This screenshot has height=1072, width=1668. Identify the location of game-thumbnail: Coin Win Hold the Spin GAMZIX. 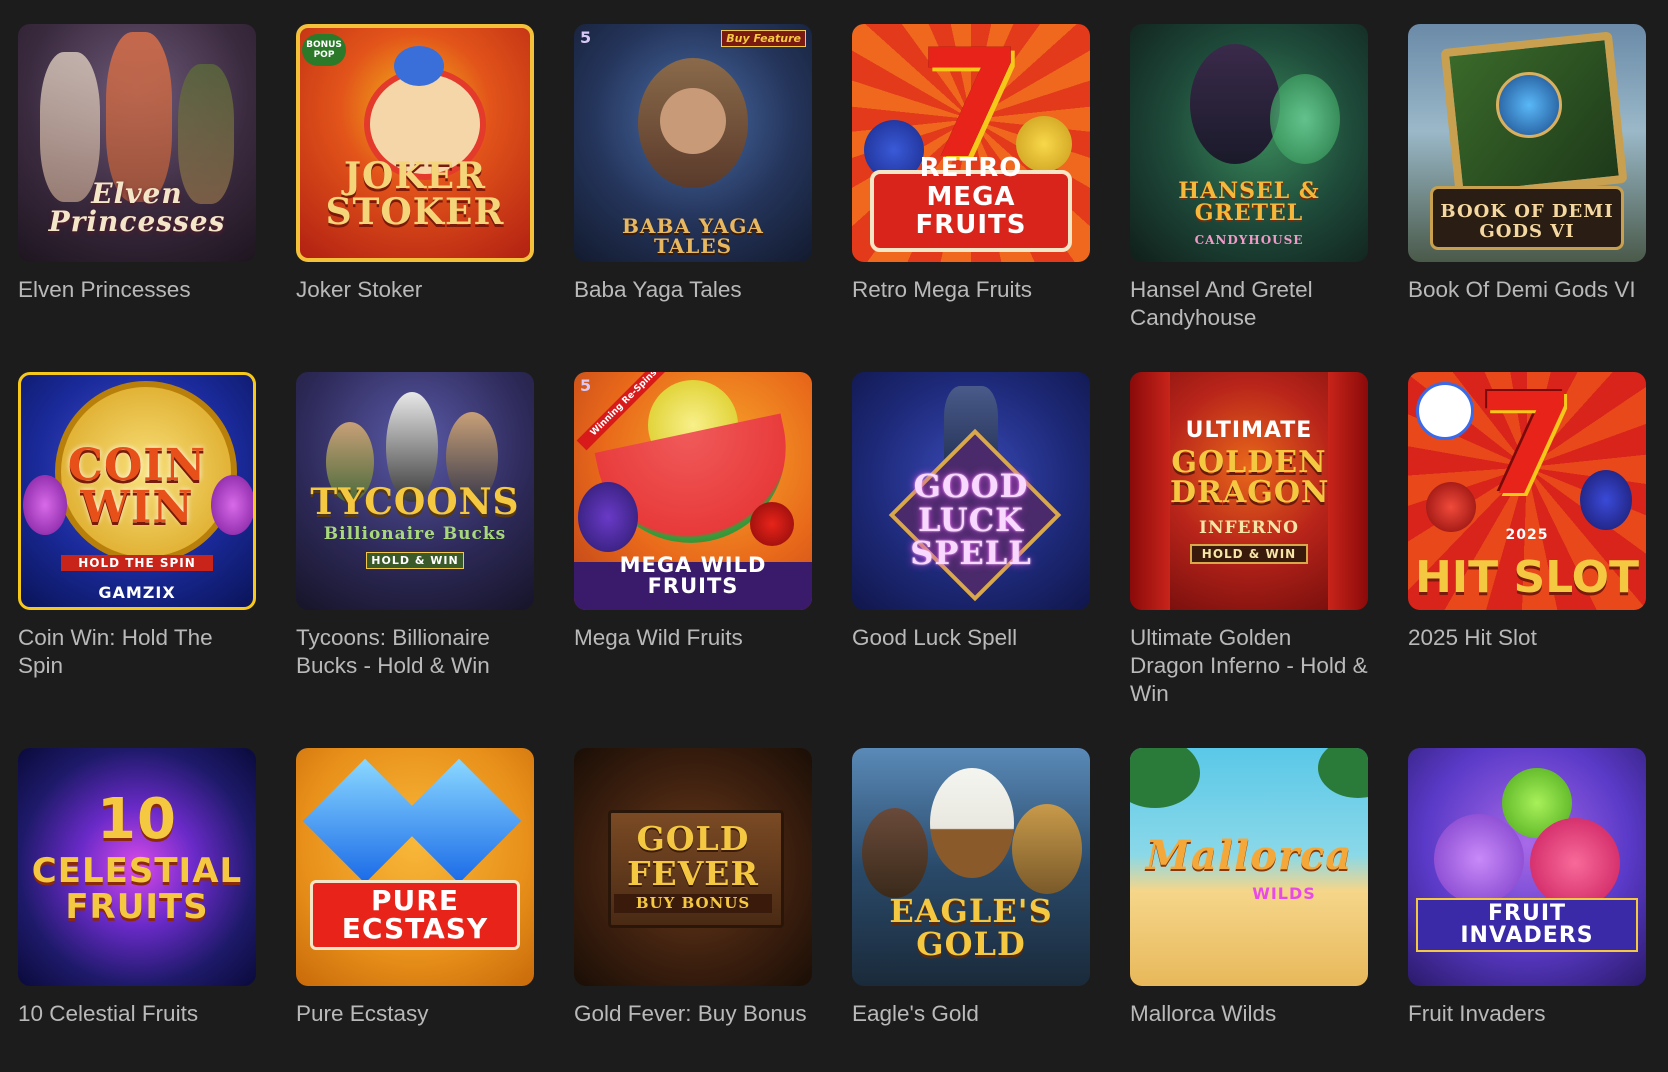
(137, 491).